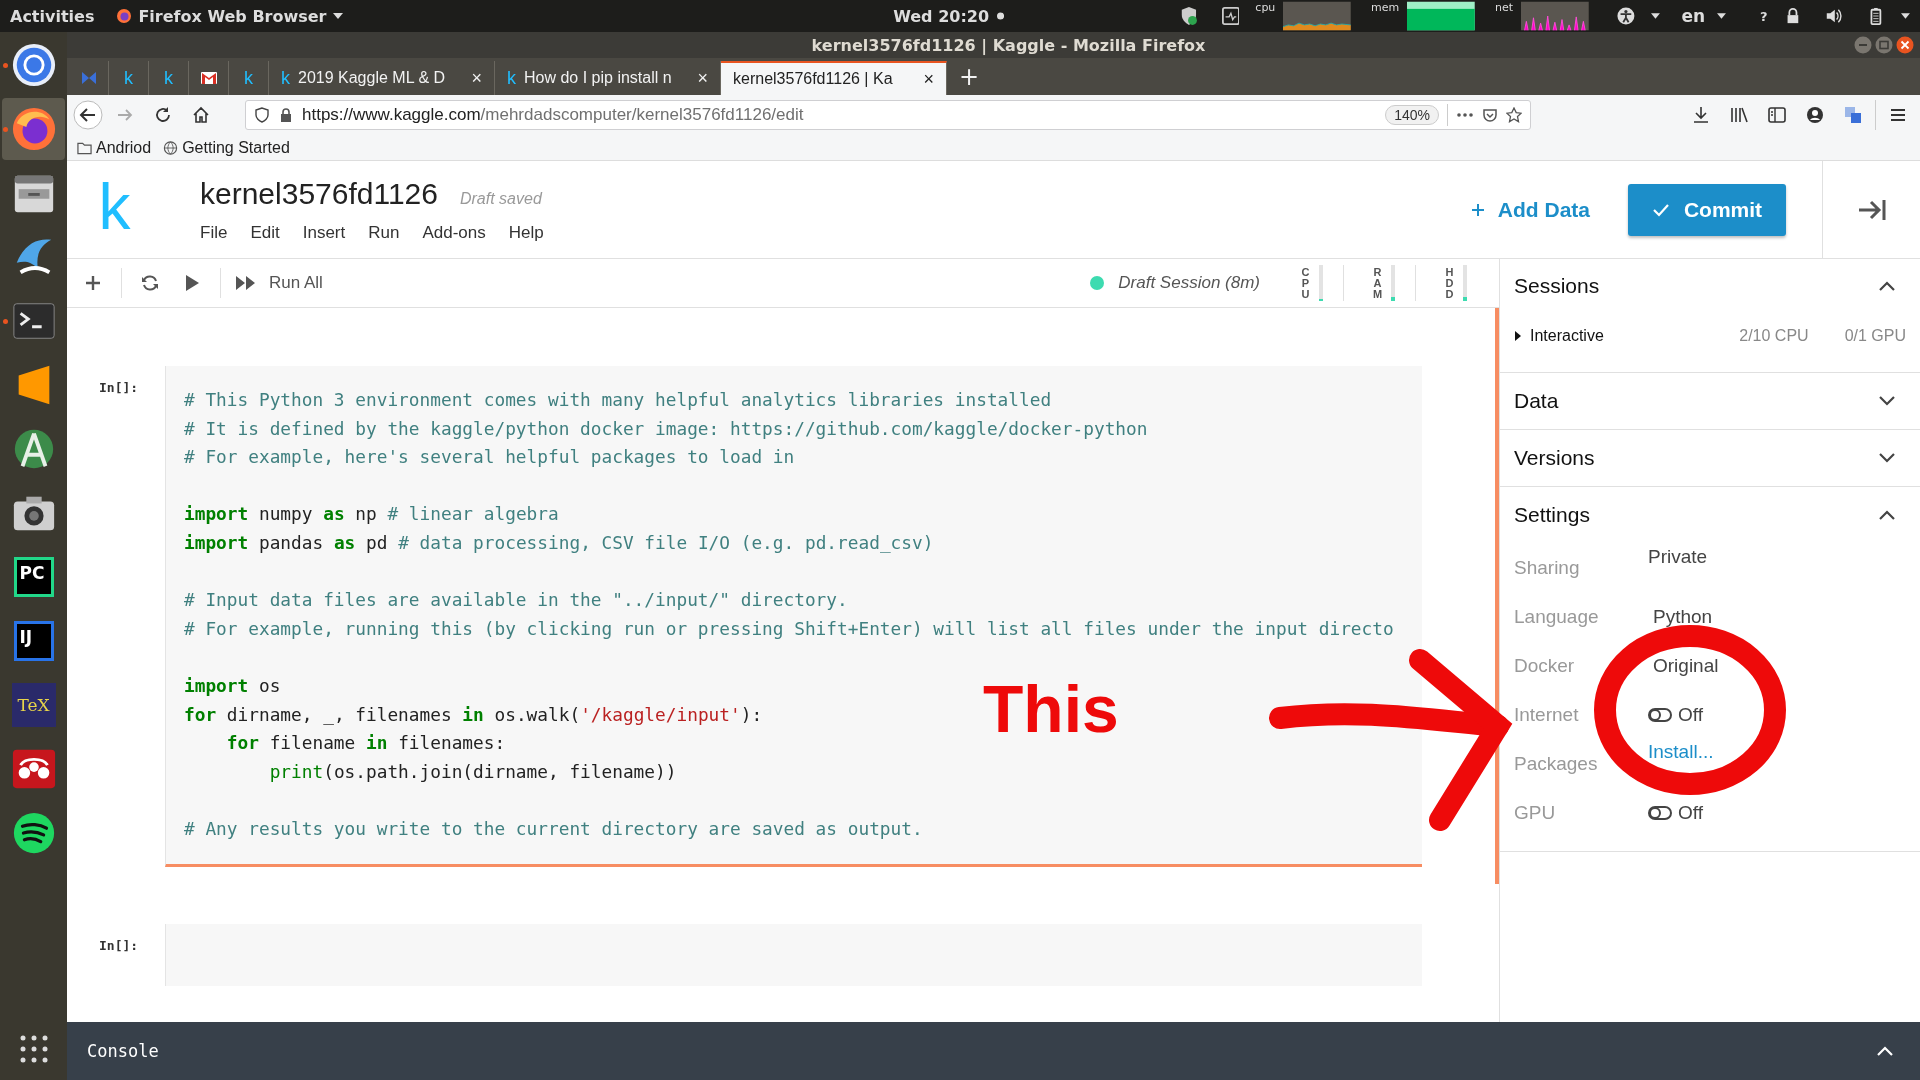 The image size is (1920, 1080). I want to click on browser-tab: kernel3576fd1126 | Ka ×, so click(834, 78).